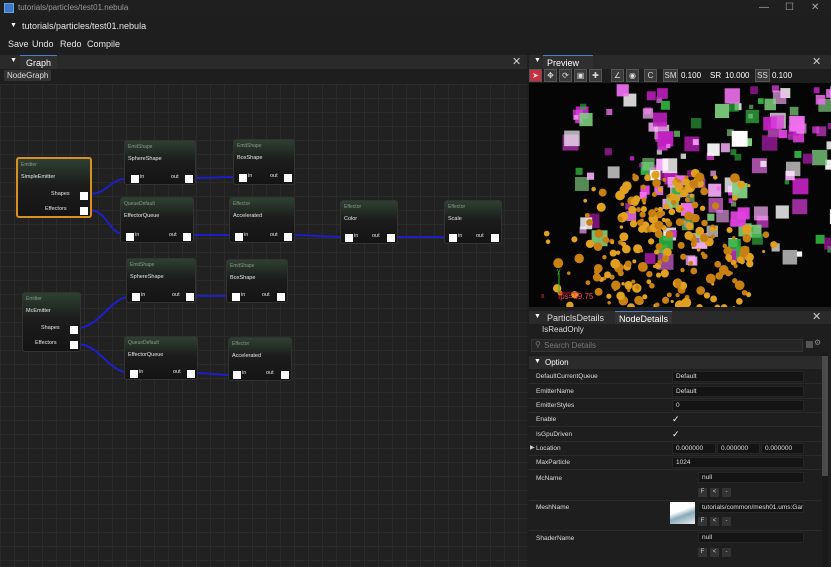 The width and height of the screenshot is (831, 567). I want to click on tab-preview: Preview, so click(568, 62).